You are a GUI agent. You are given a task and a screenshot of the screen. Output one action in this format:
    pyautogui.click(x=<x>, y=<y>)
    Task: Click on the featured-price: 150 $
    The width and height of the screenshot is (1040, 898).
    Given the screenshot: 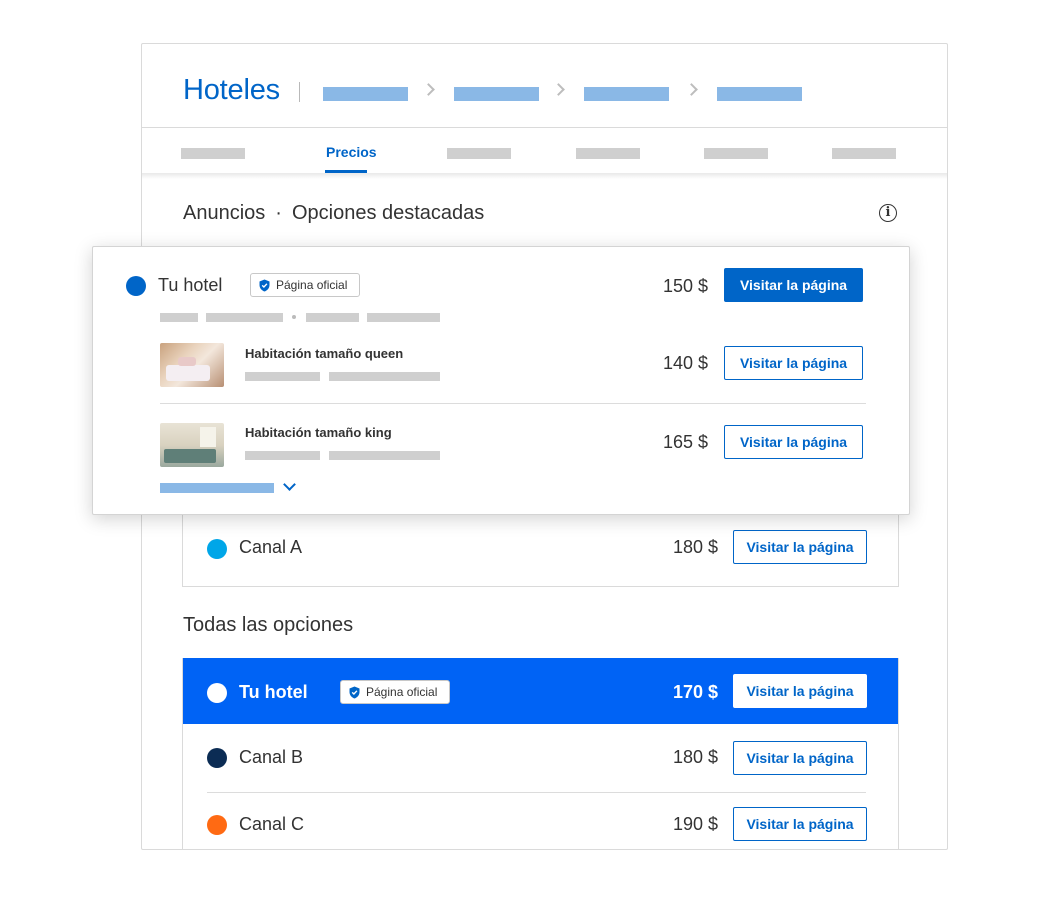 What is the action you would take?
    pyautogui.click(x=685, y=286)
    